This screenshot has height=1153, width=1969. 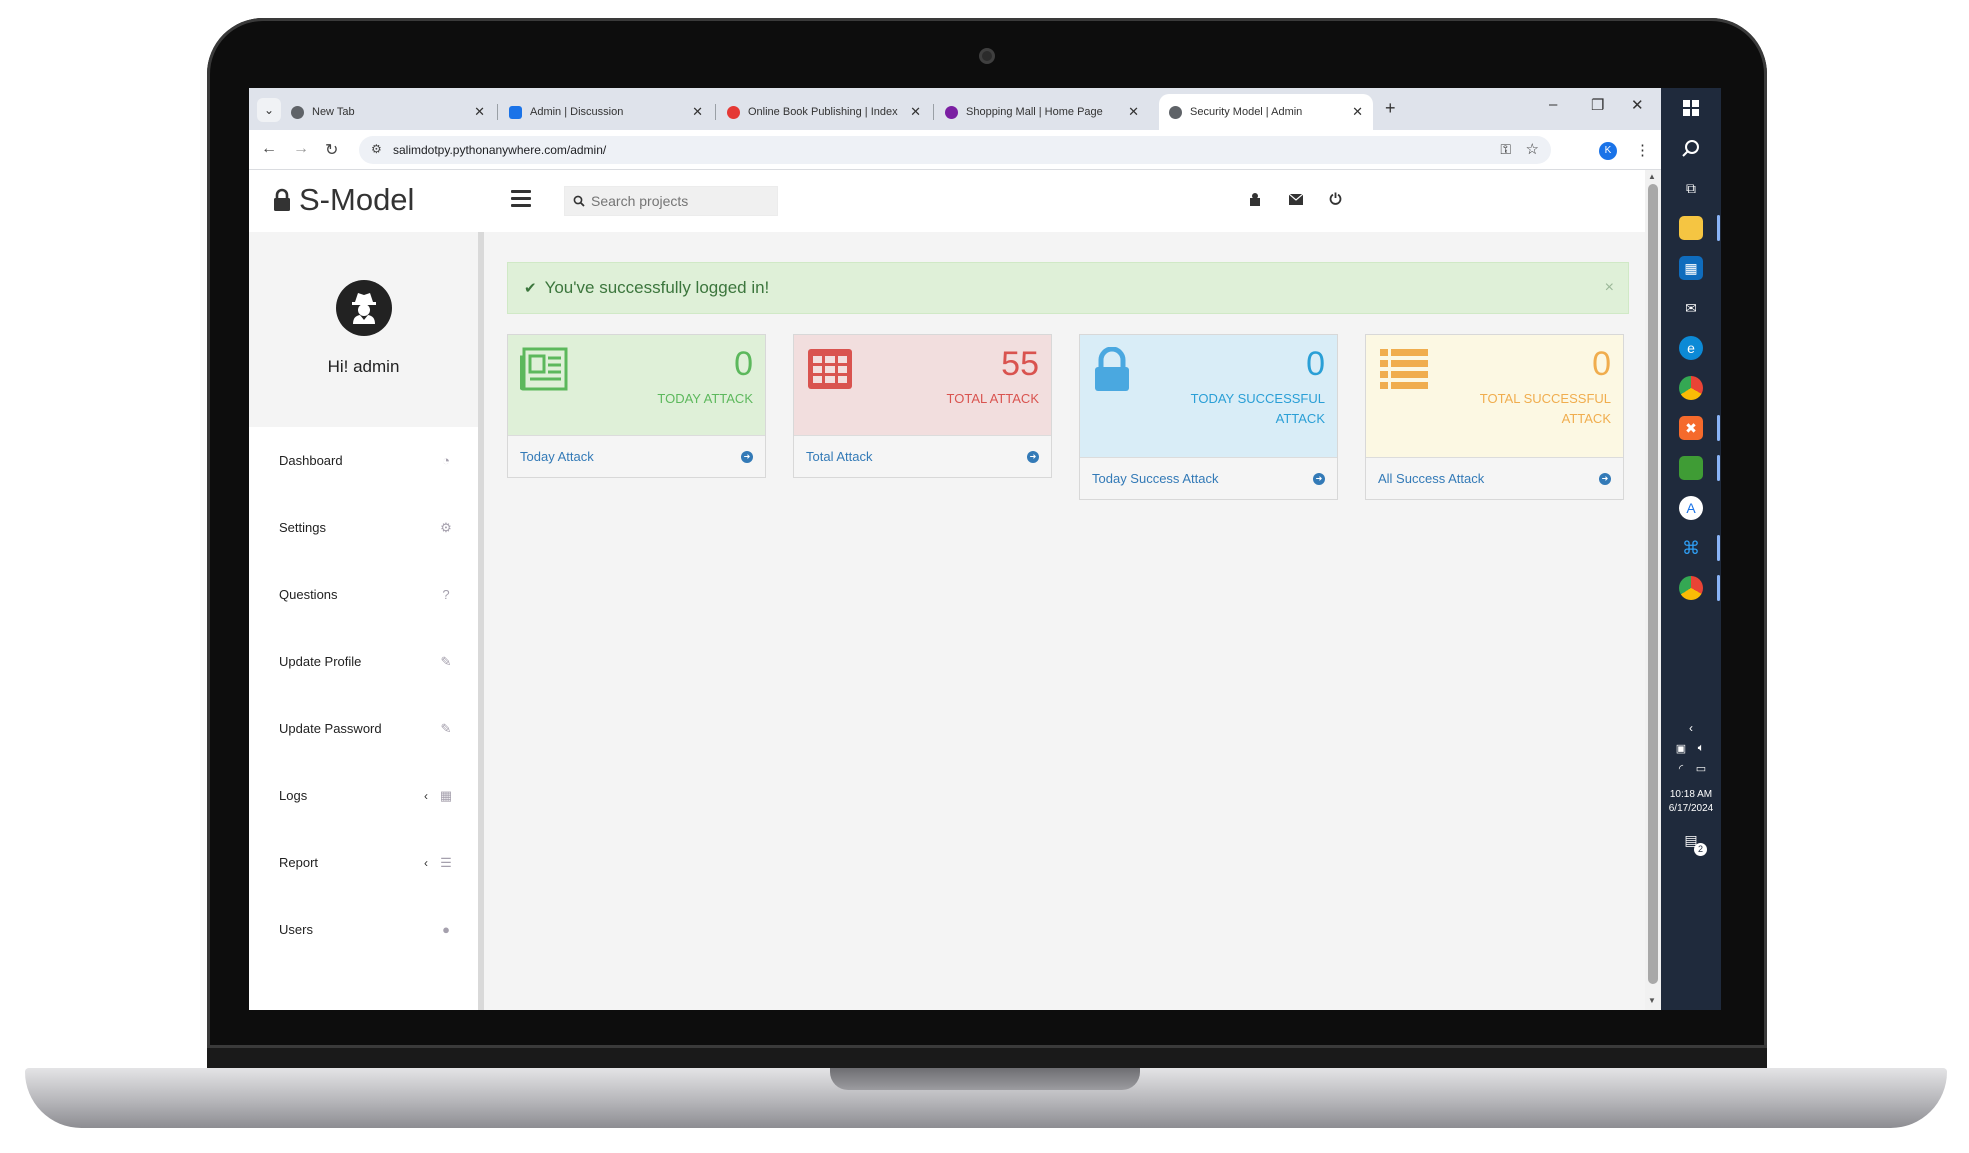 What do you see at coordinates (320, 661) in the screenshot?
I see `sidebar-item-label: Update Profile` at bounding box center [320, 661].